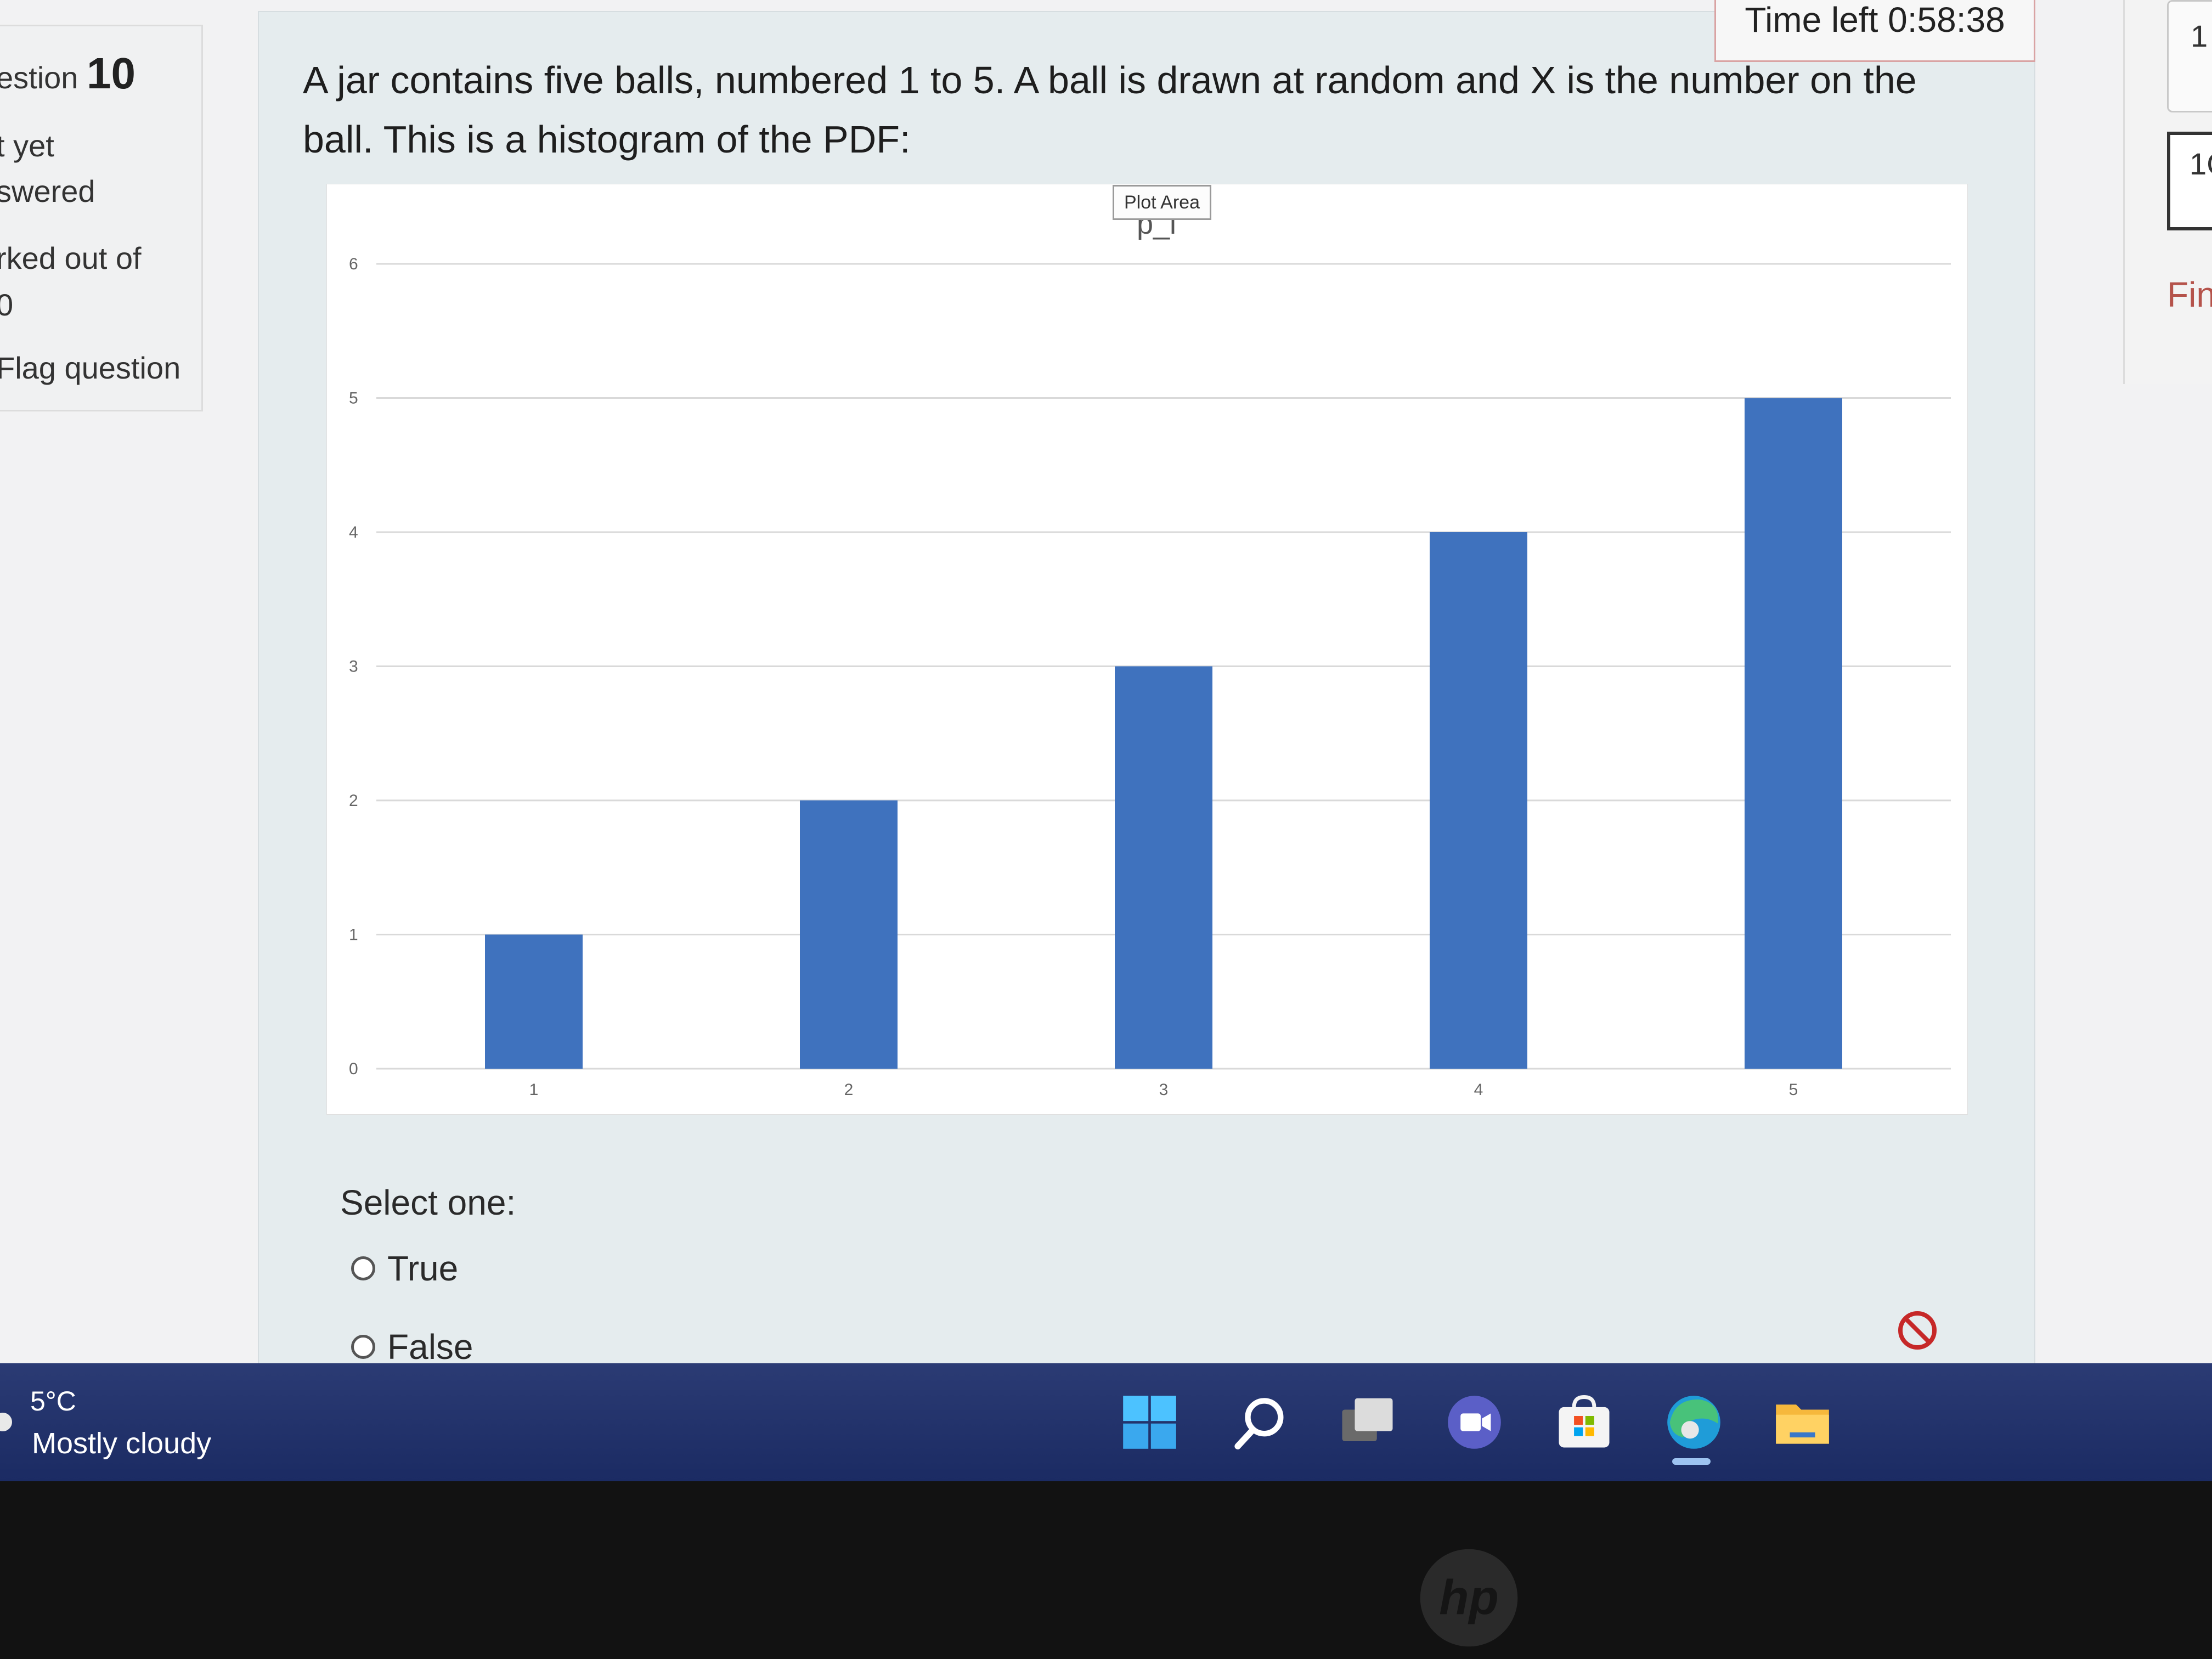  I want to click on option-false: False, so click(412, 1347).